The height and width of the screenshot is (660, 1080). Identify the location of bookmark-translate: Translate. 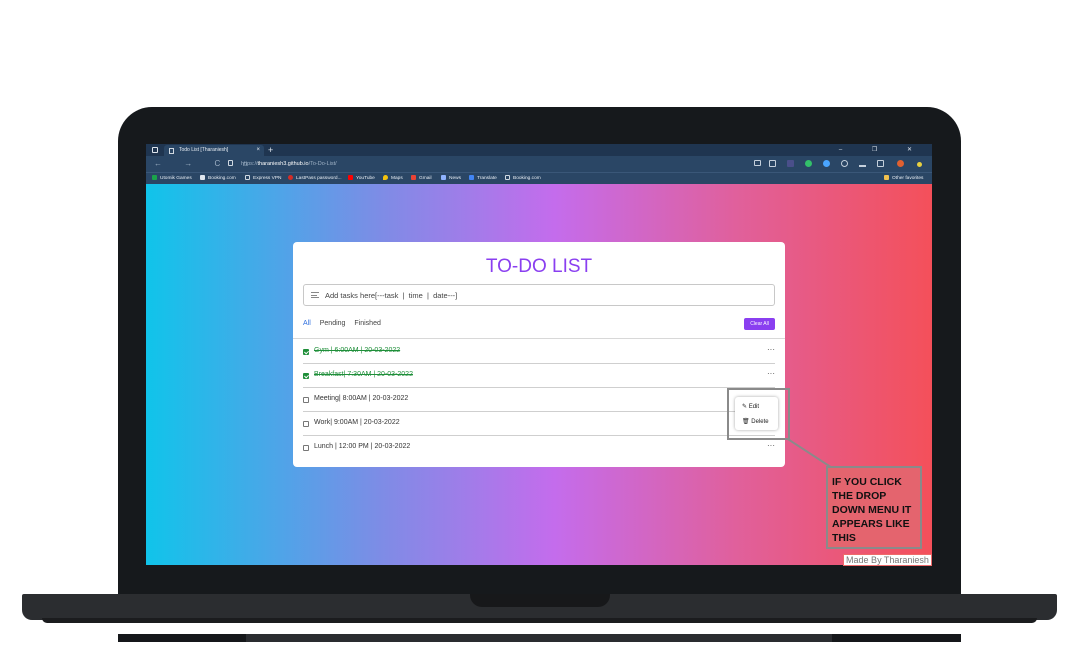
(483, 178).